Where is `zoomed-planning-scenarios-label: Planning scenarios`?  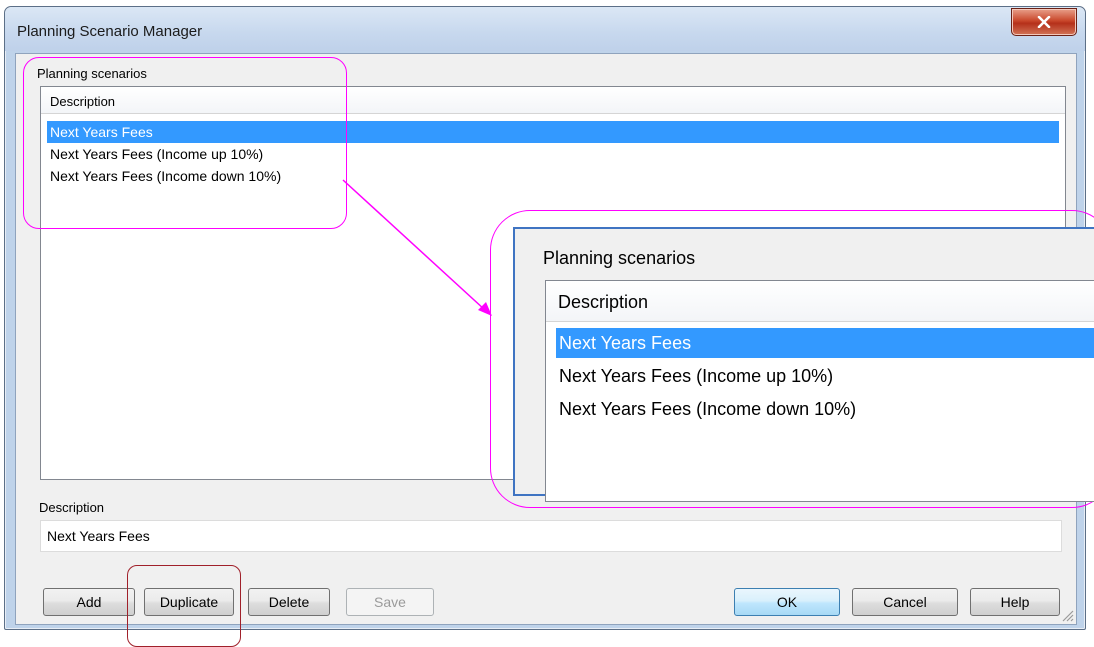 zoomed-planning-scenarios-label: Planning scenarios is located at coordinates (619, 258).